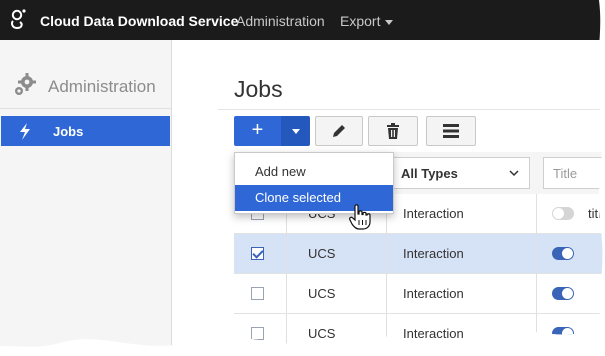 This screenshot has width=605, height=356. What do you see at coordinates (25, 85) in the screenshot?
I see `gear-icon` at bounding box center [25, 85].